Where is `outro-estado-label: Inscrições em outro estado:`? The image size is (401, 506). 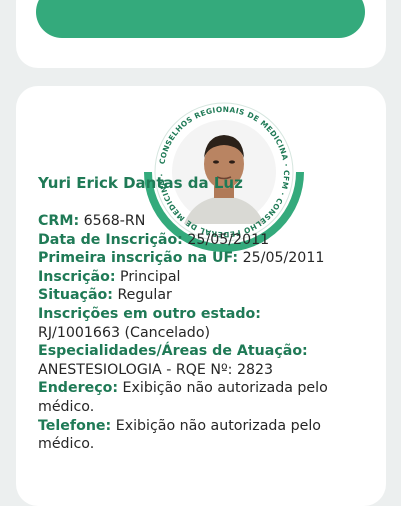 outro-estado-label: Inscrições em outro estado: is located at coordinates (149, 313).